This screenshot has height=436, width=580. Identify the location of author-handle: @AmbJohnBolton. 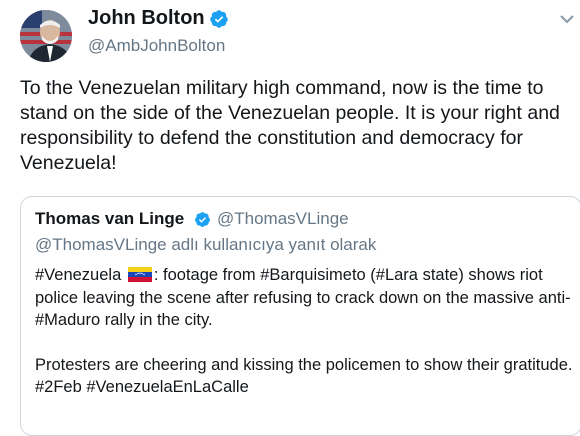
(156, 46).